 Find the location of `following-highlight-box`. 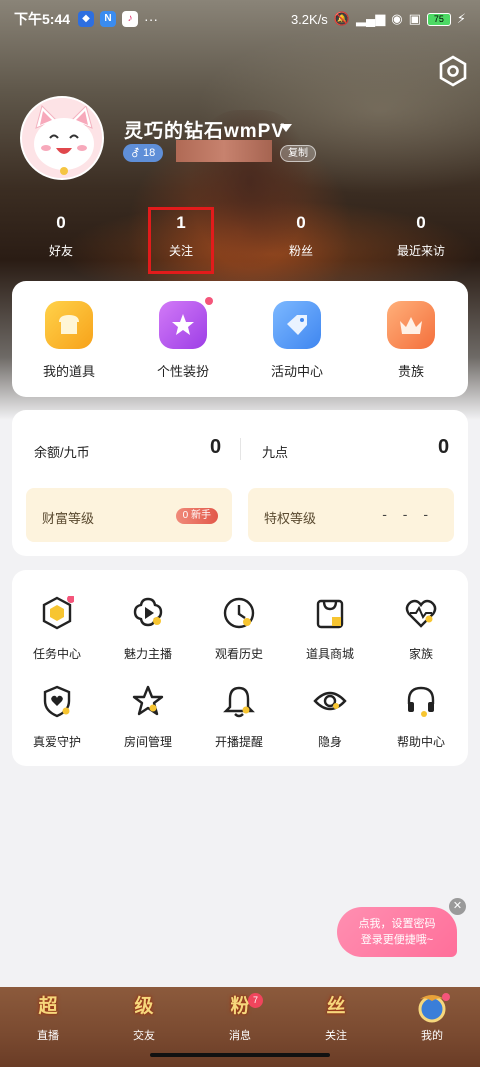

following-highlight-box is located at coordinates (181, 240).